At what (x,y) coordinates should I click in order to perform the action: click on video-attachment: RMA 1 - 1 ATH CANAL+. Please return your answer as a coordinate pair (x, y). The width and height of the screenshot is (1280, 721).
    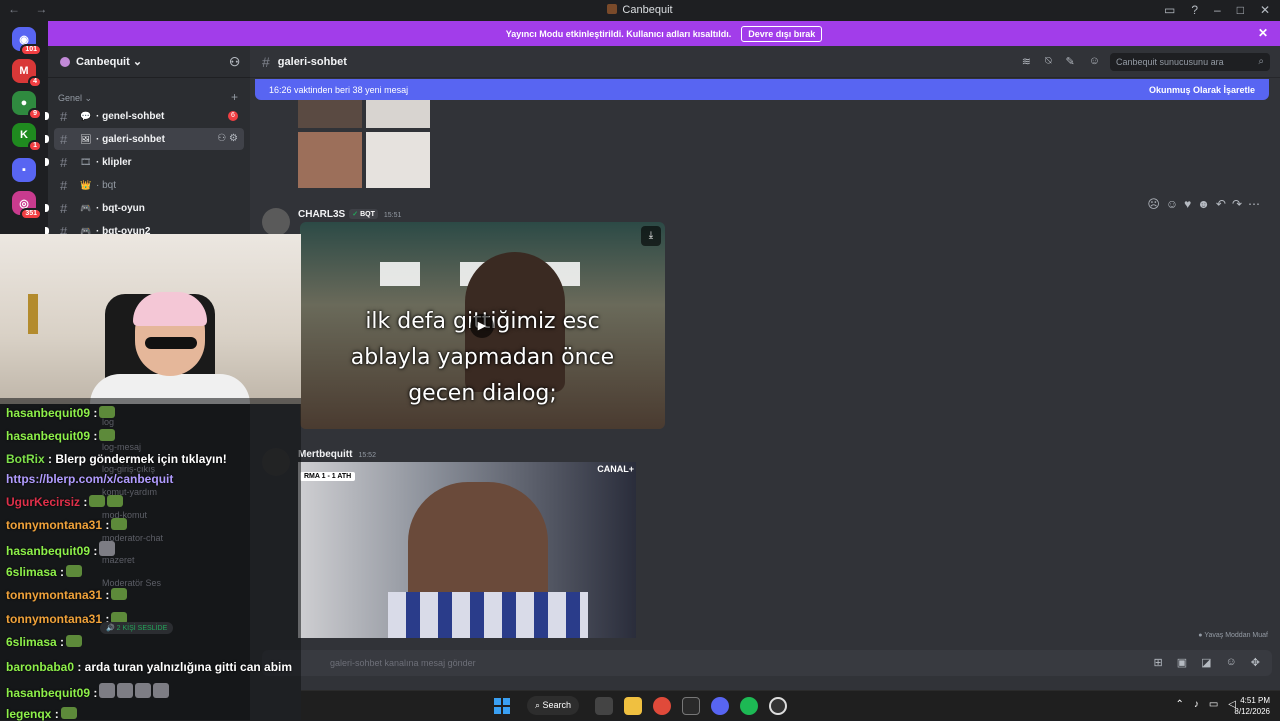
    Looking at the image, I should click on (467, 550).